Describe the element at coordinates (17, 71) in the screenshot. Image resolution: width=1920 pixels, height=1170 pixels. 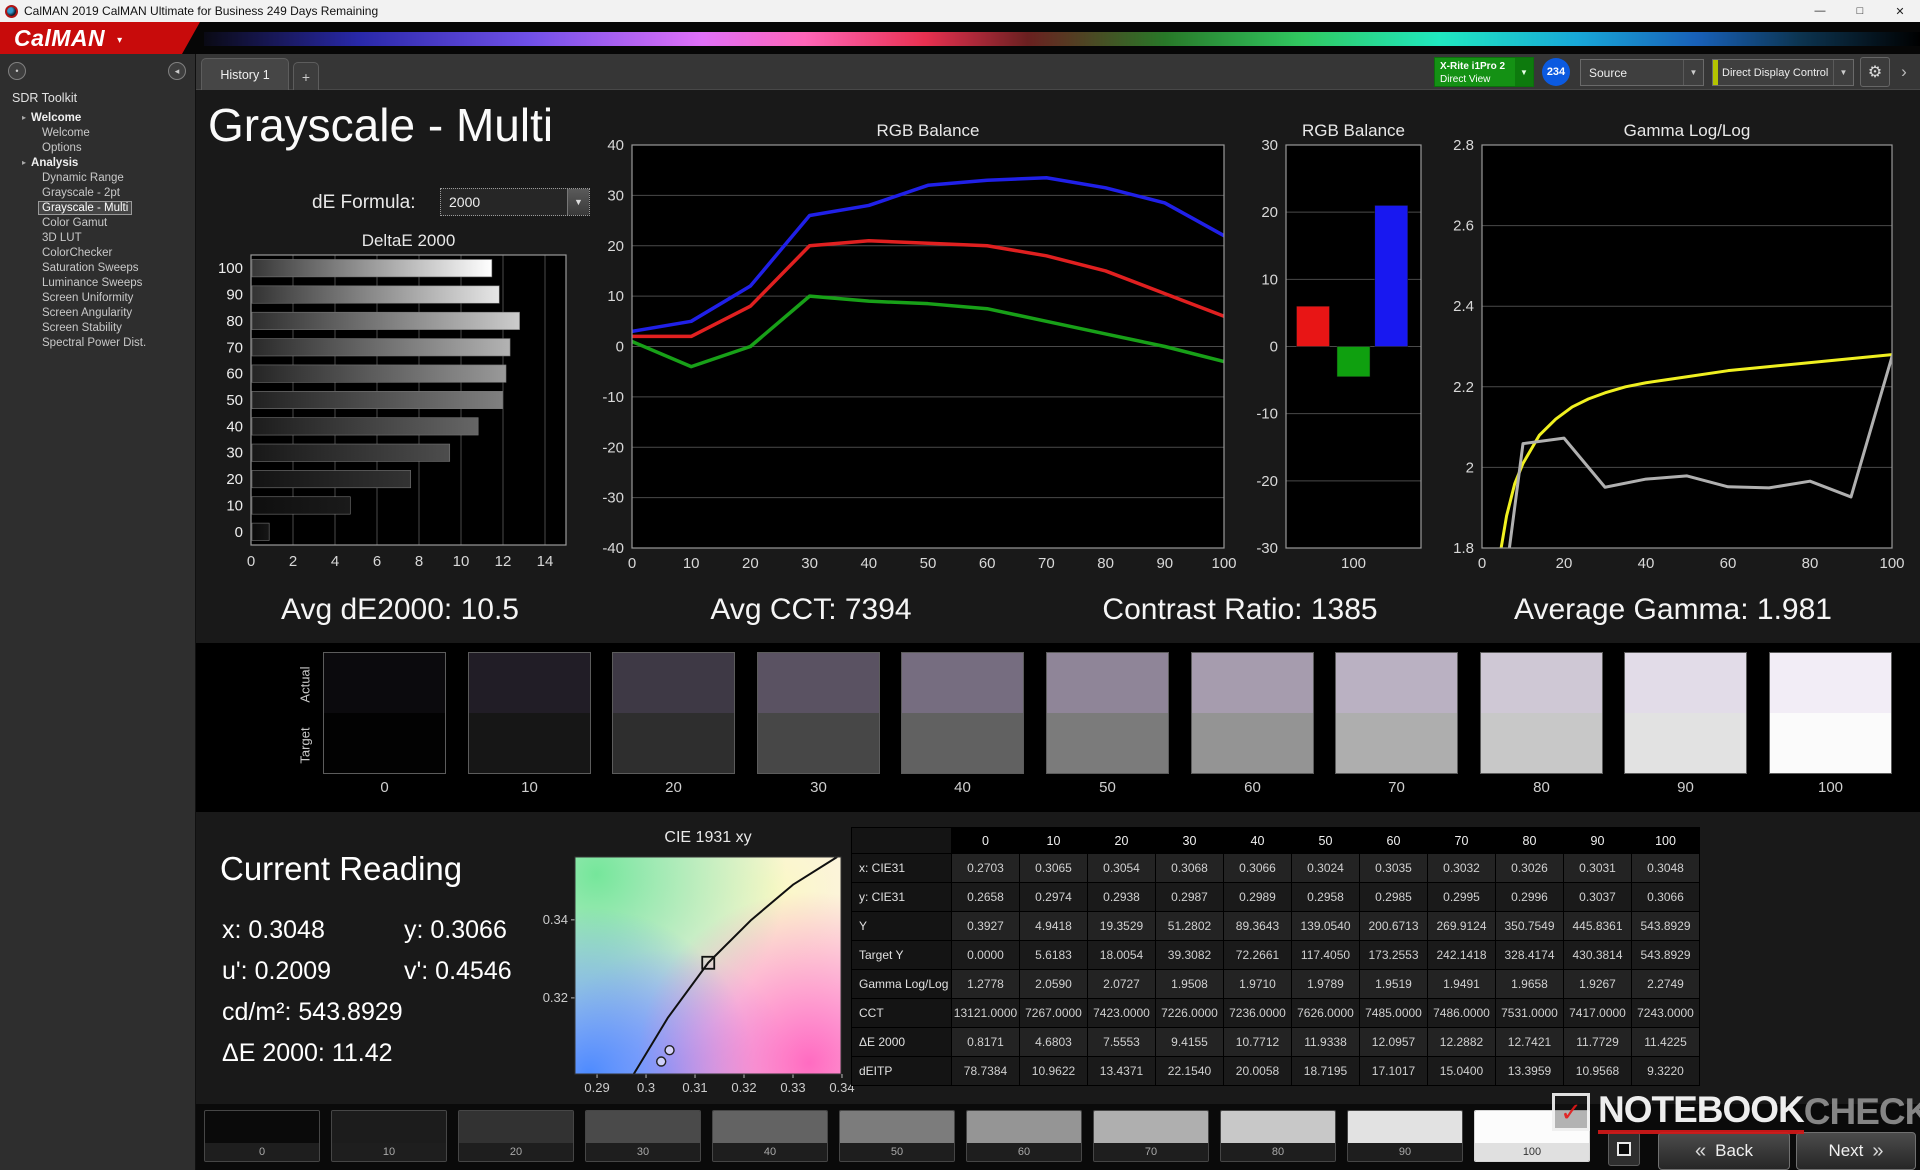
I see `workflow-menu-button: •` at that location.